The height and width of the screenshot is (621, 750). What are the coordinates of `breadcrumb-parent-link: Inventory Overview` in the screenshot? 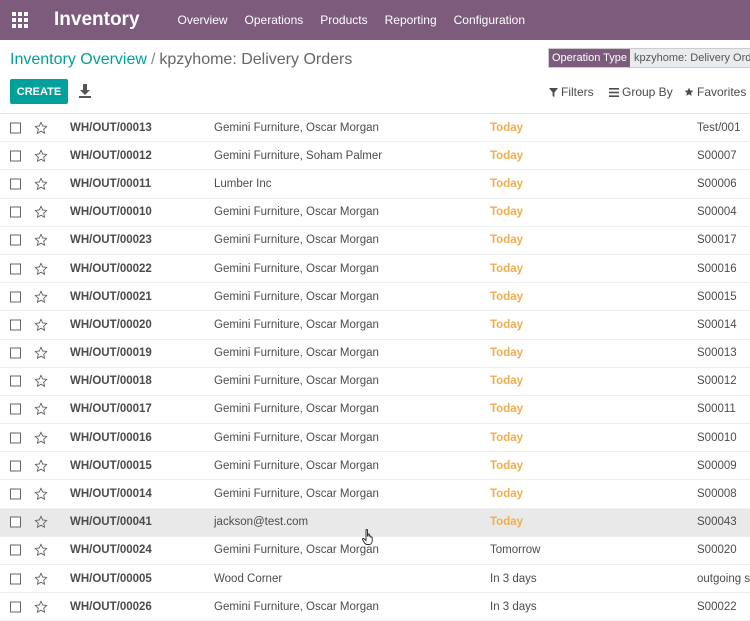 It's located at (78, 59).